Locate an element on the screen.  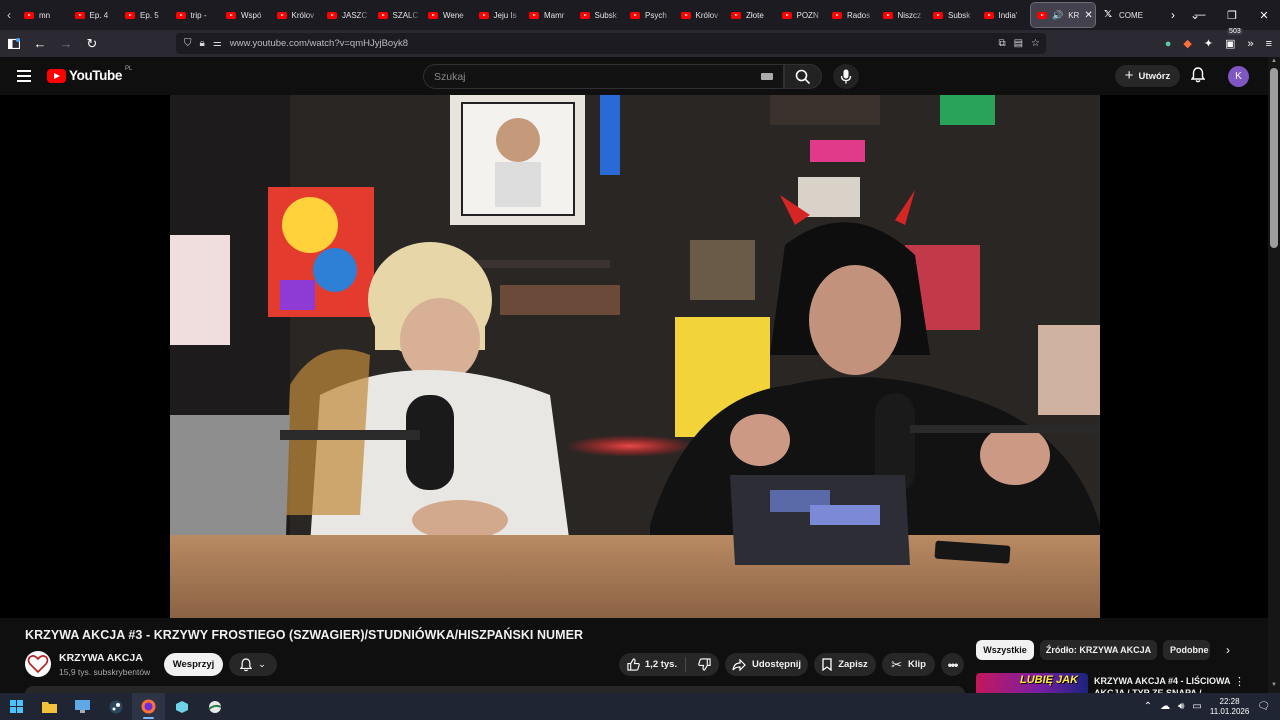
volume-icon: 🔊︎ is located at coordinates (1181, 706).